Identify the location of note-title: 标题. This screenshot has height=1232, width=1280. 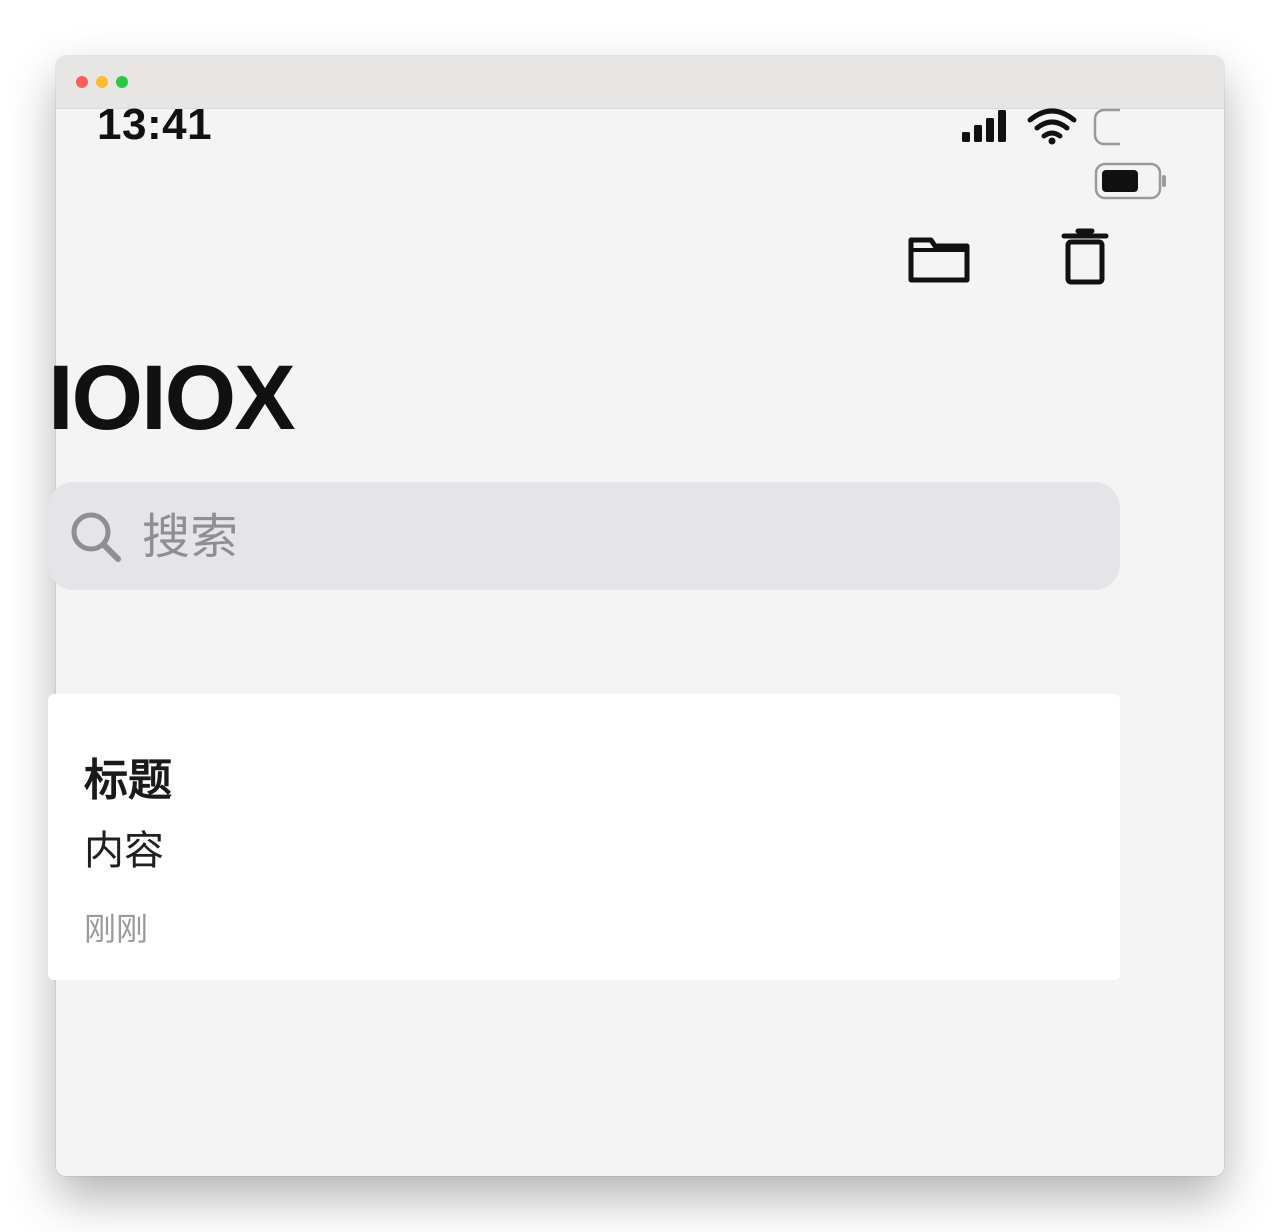
(128, 780).